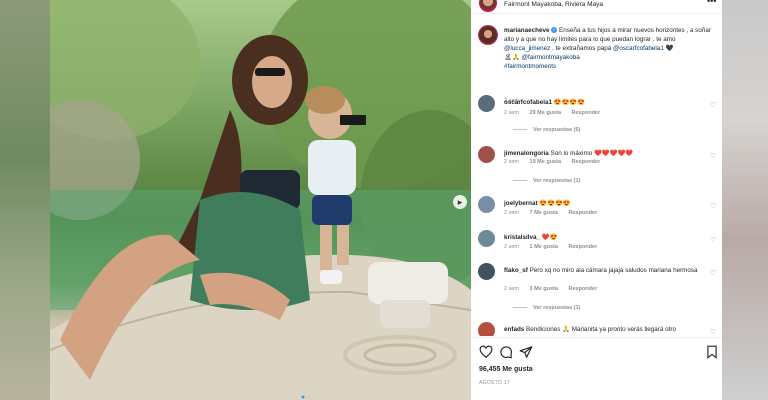  I want to click on mention-oscar: @oscarfcofabela1, so click(638, 48).